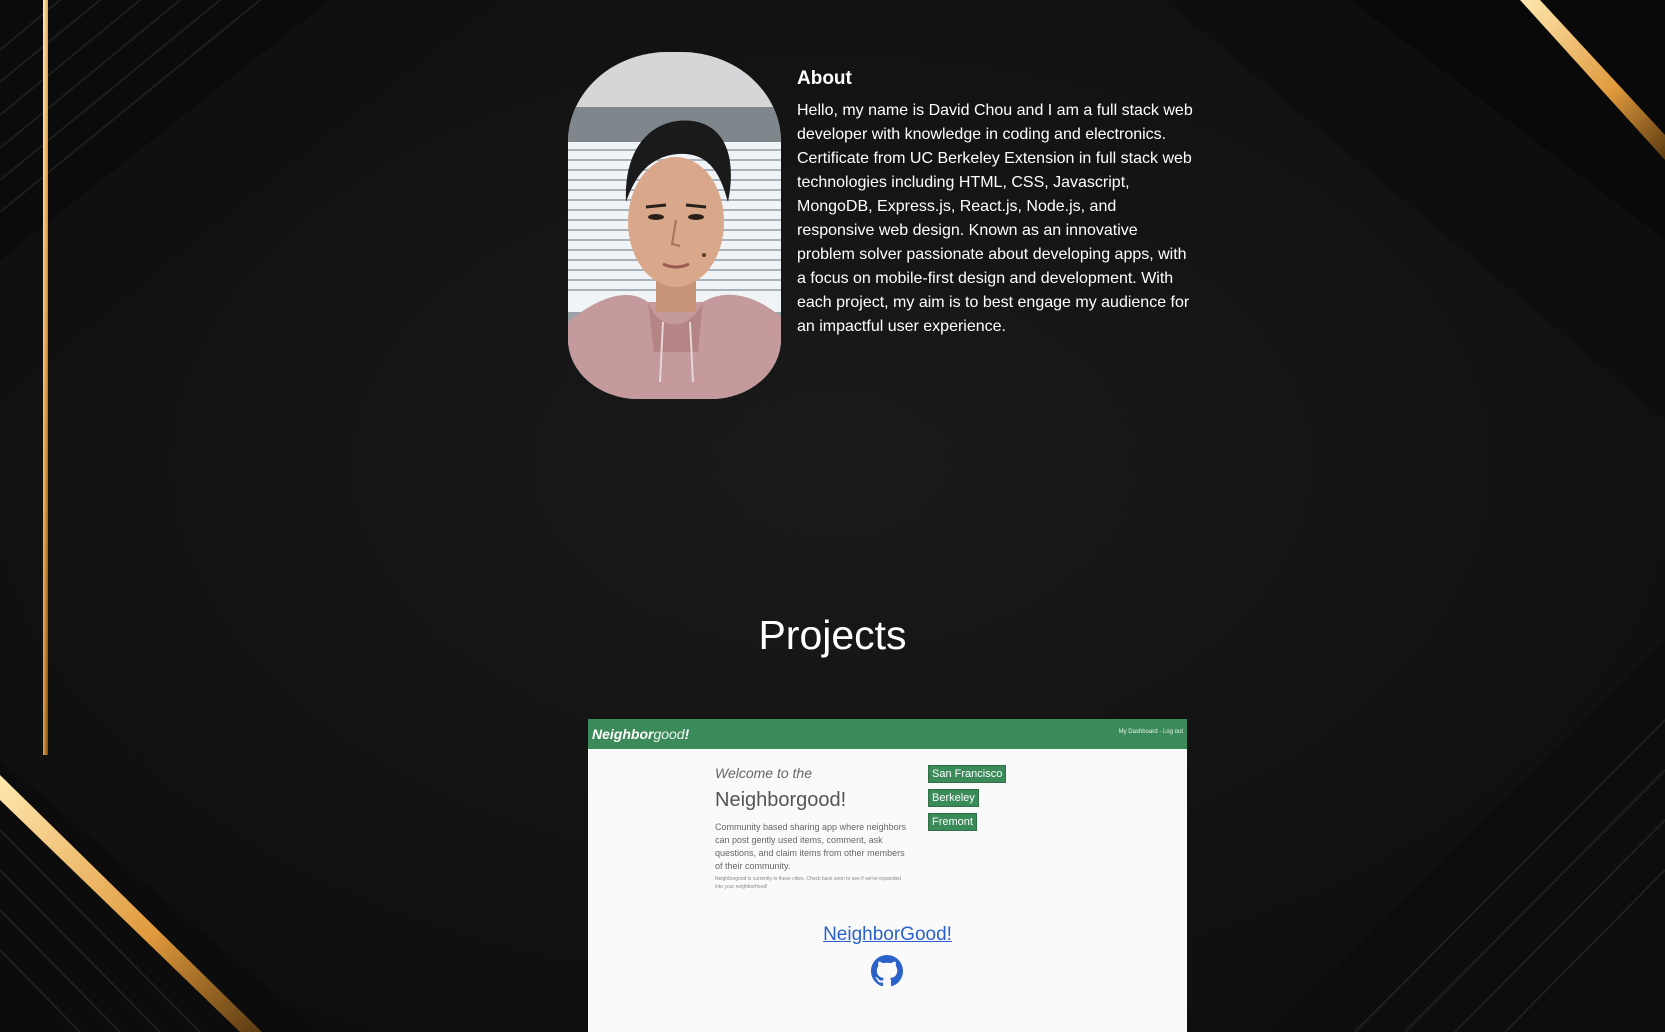 This screenshot has width=1665, height=1032. I want to click on screenshot-city-badge: Fremont, so click(952, 822).